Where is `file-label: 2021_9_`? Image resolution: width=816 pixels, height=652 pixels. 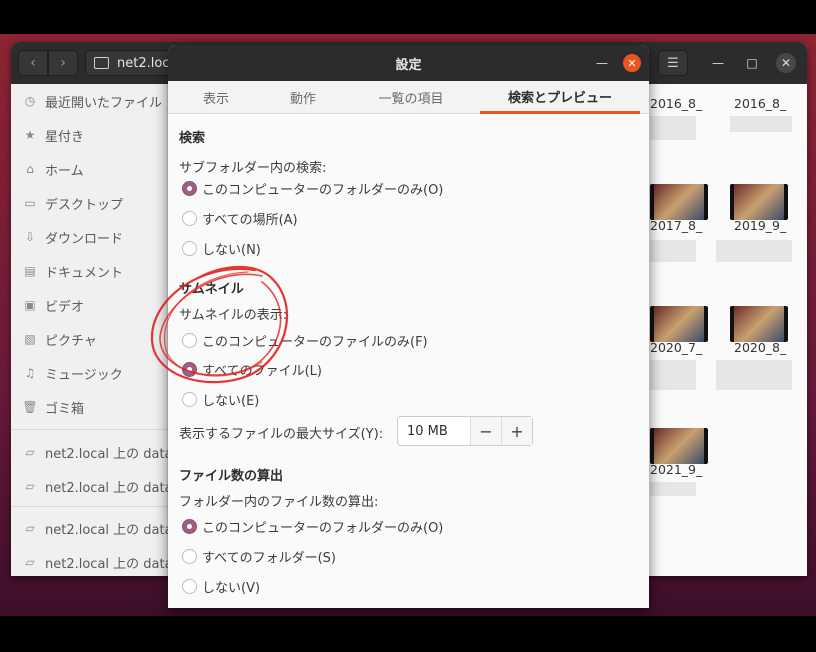
file-label: 2021_9_ is located at coordinates (676, 469).